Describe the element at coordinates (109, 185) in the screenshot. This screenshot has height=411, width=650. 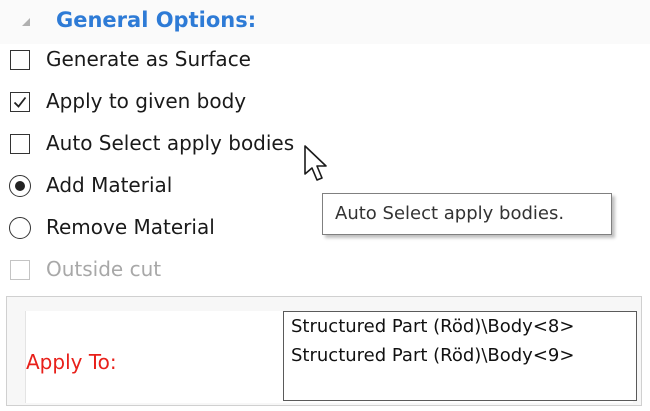
I see `add-material-label: Add Material` at that location.